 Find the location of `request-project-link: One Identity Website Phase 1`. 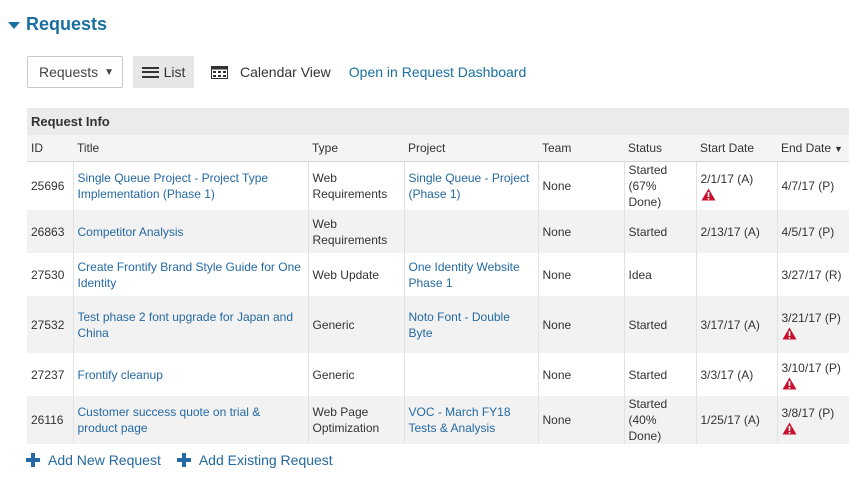

request-project-link: One Identity Website Phase 1 is located at coordinates (464, 275).